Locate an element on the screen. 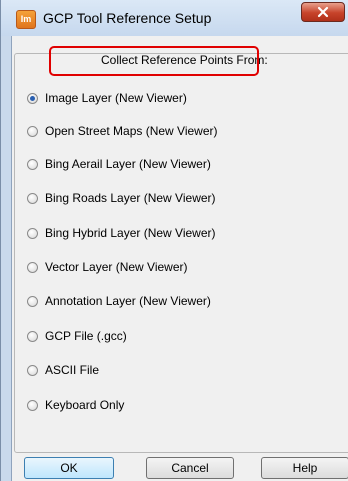  option-label: Vector Layer (New Viewer) is located at coordinates (116, 267).